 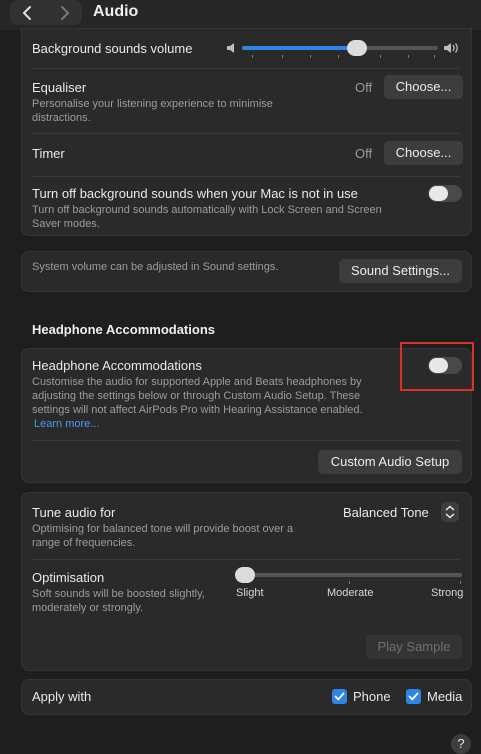 What do you see at coordinates (444, 696) in the screenshot?
I see `media-checkbox-label: Media` at bounding box center [444, 696].